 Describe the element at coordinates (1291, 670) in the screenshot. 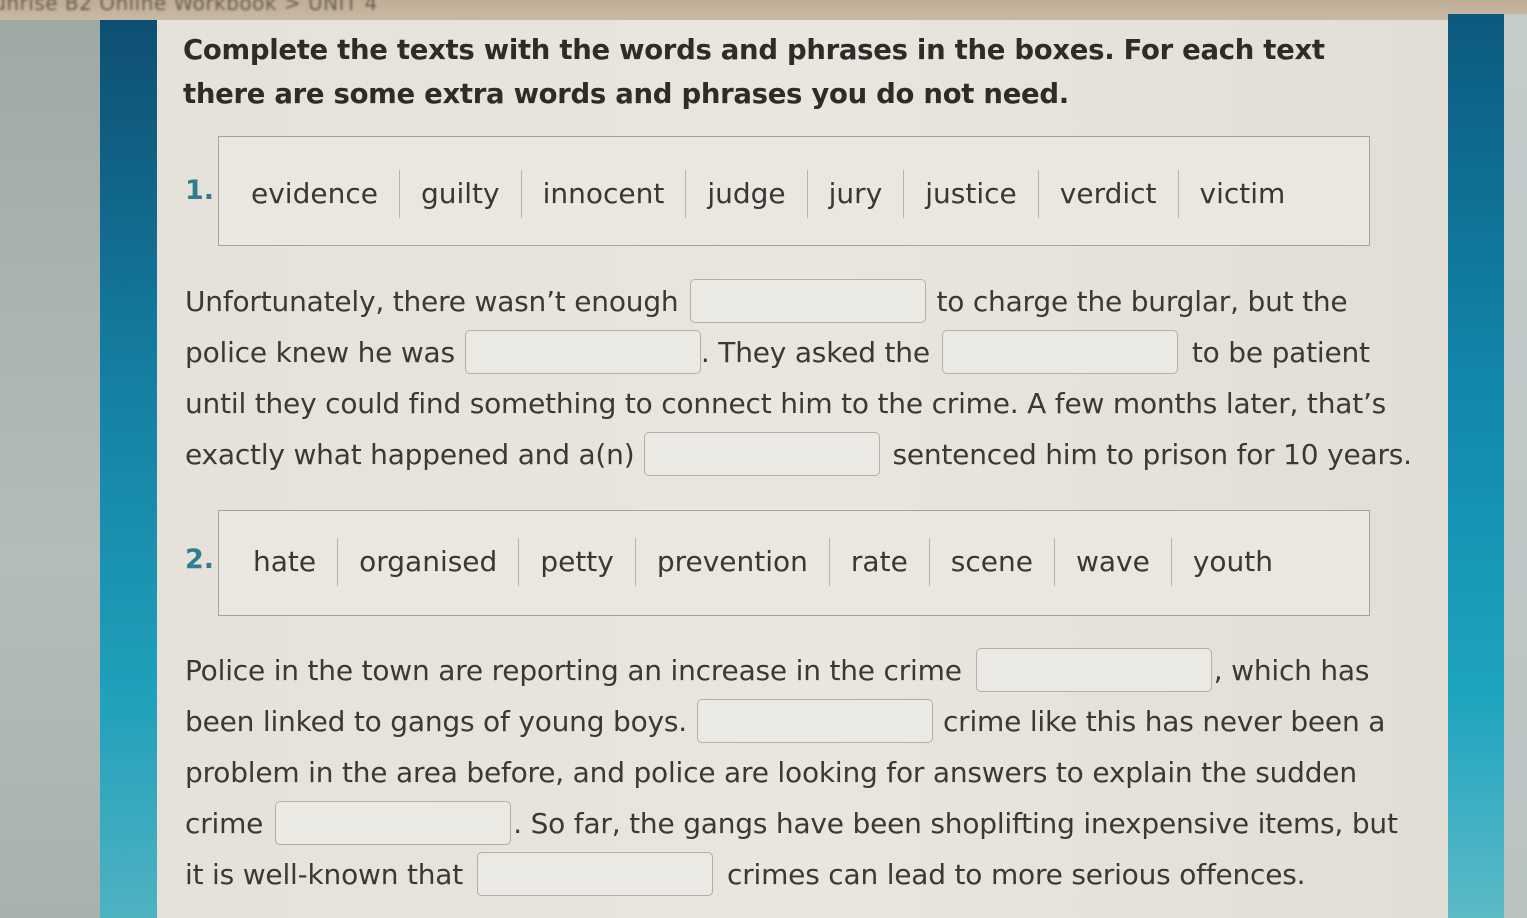

I see `text-segment: , which has` at that location.